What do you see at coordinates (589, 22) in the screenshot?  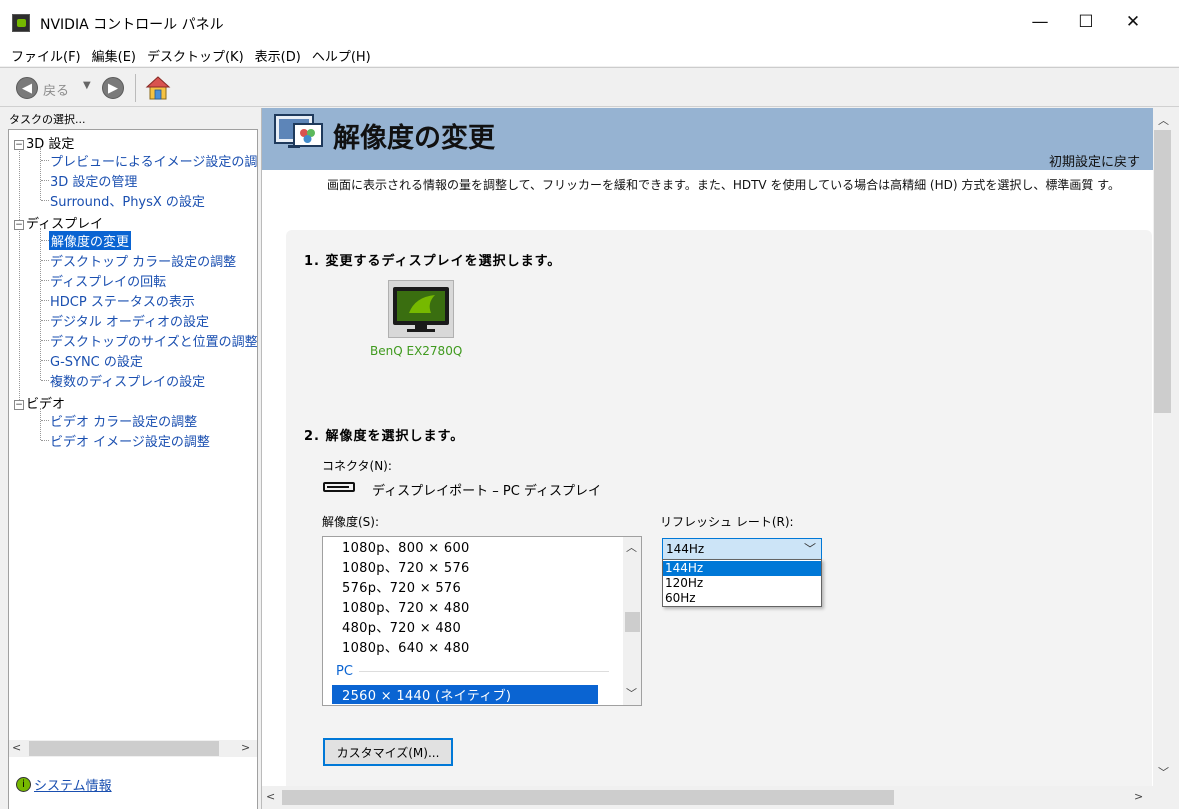 I see `title-bar: NVIDIA コントロール パネル — ☐ ✕` at bounding box center [589, 22].